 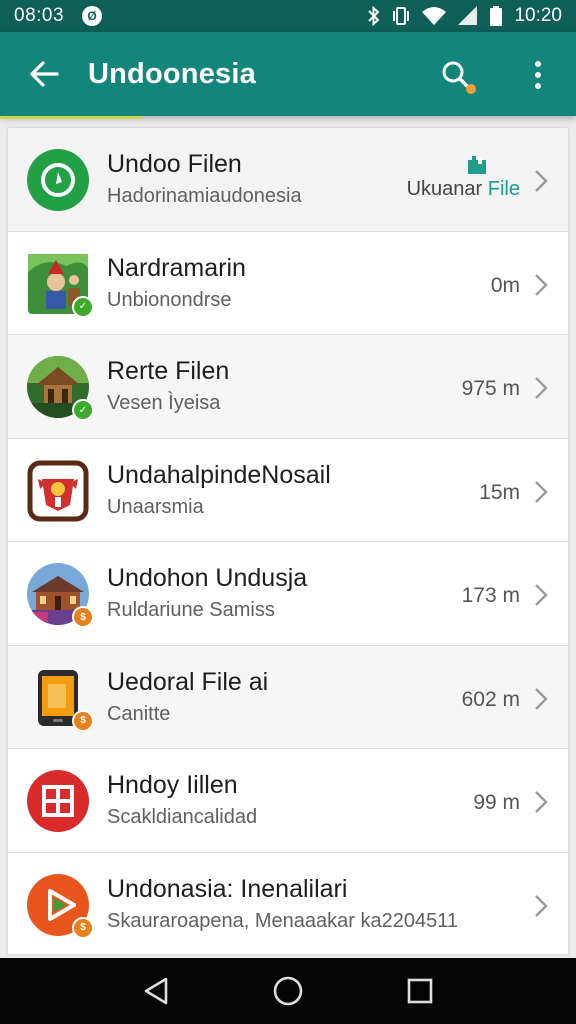 I want to click on item-subtitle: Vesen Ìyeisa, so click(x=164, y=403).